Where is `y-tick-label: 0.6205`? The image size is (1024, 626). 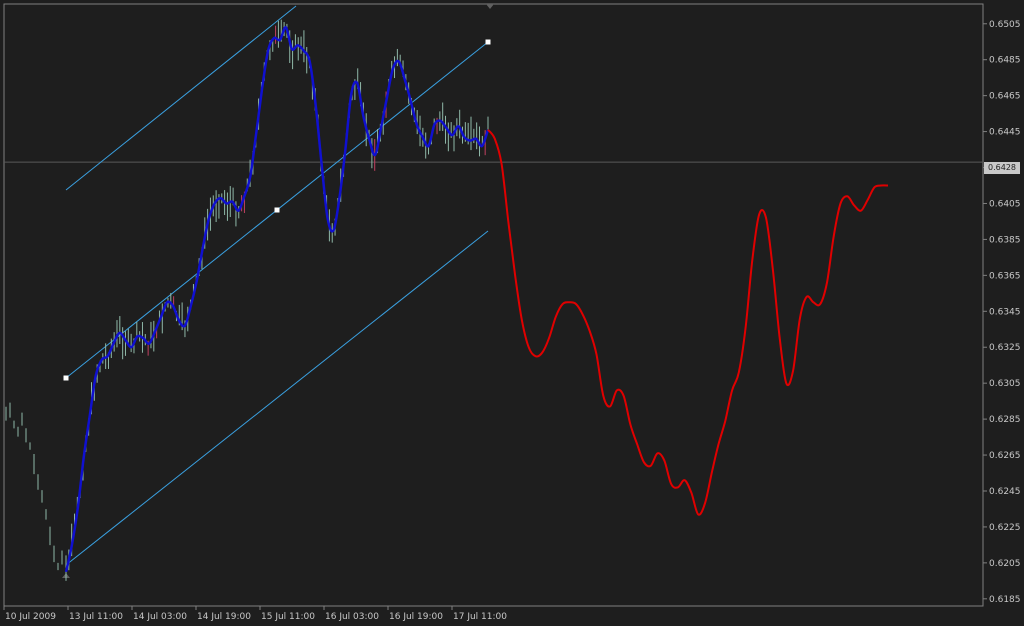 y-tick-label: 0.6205 is located at coordinates (1005, 564).